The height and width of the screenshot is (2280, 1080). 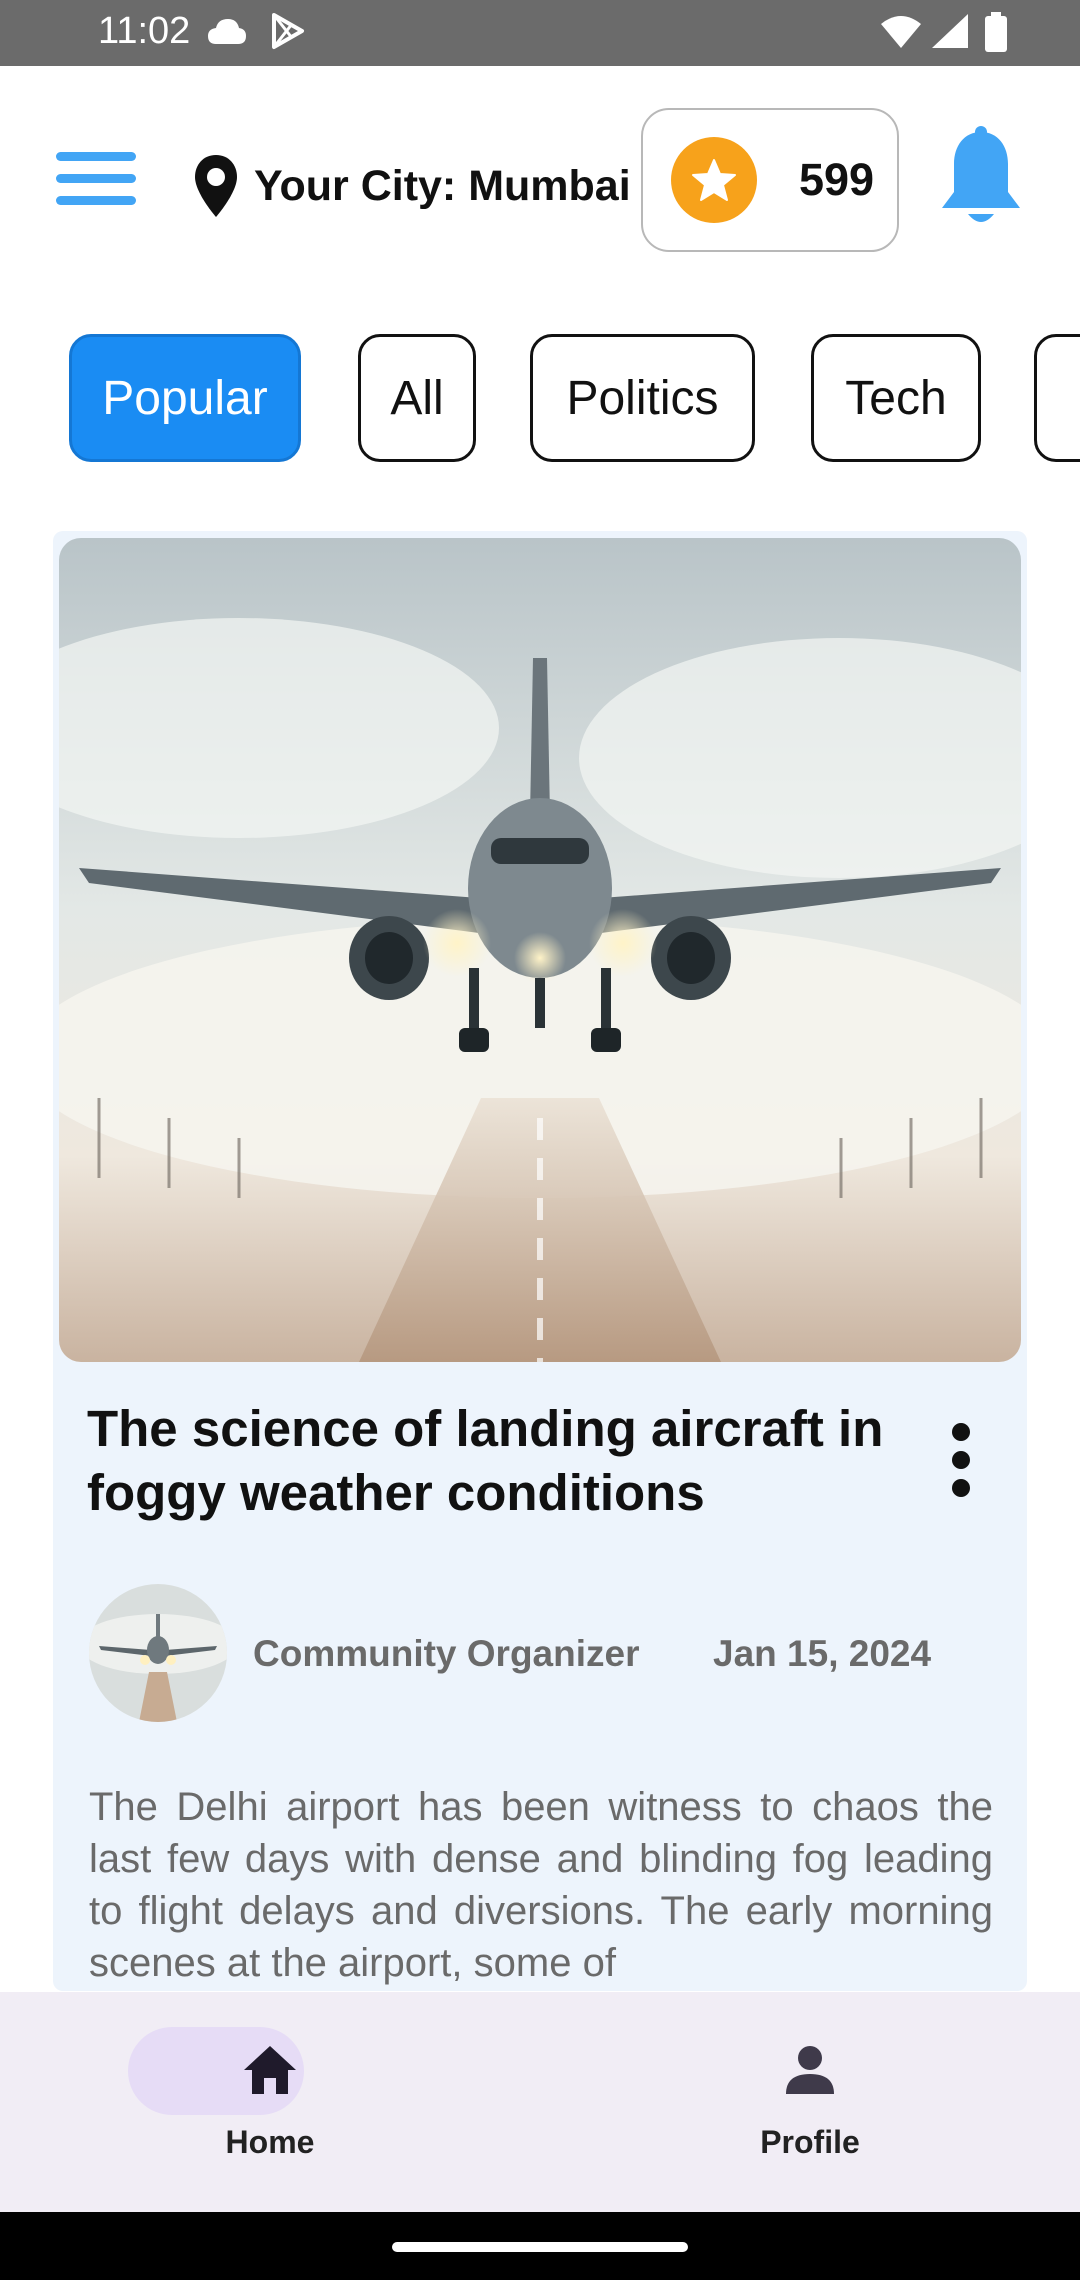 I want to click on signal-icon, so click(x=950, y=31).